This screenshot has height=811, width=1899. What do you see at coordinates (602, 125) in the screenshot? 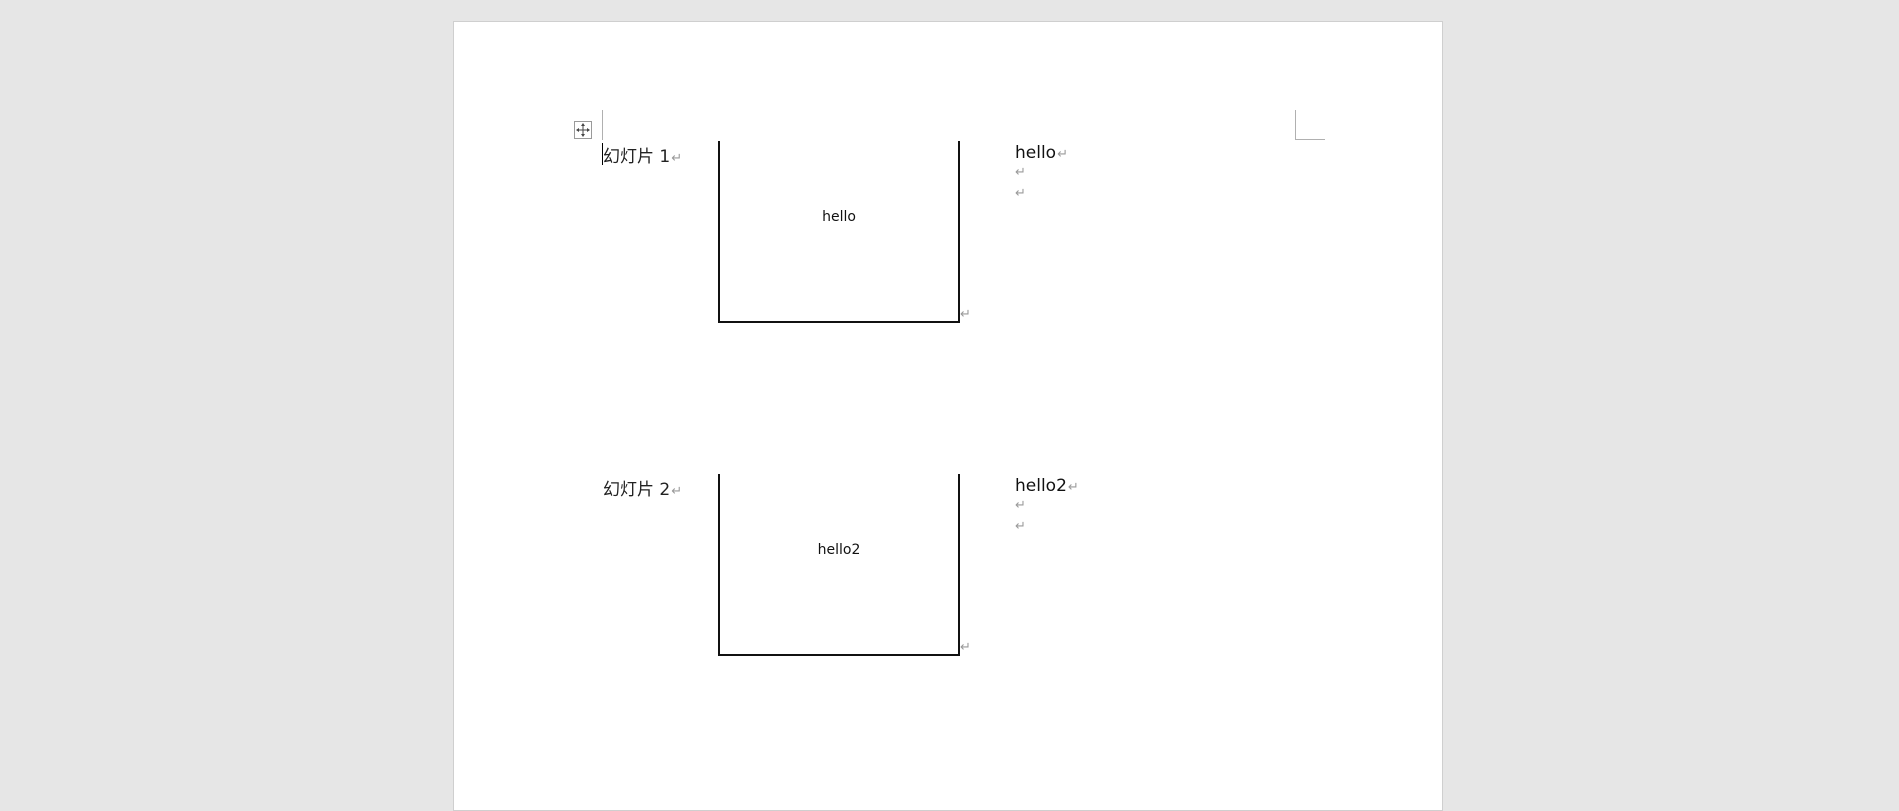
I see `left-margin-mark` at bounding box center [602, 125].